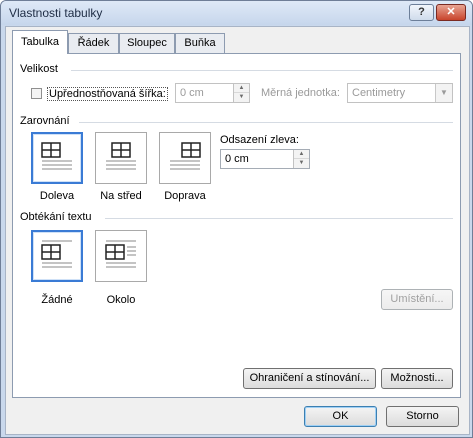  I want to click on tab-label: Tabulka, so click(40, 42).